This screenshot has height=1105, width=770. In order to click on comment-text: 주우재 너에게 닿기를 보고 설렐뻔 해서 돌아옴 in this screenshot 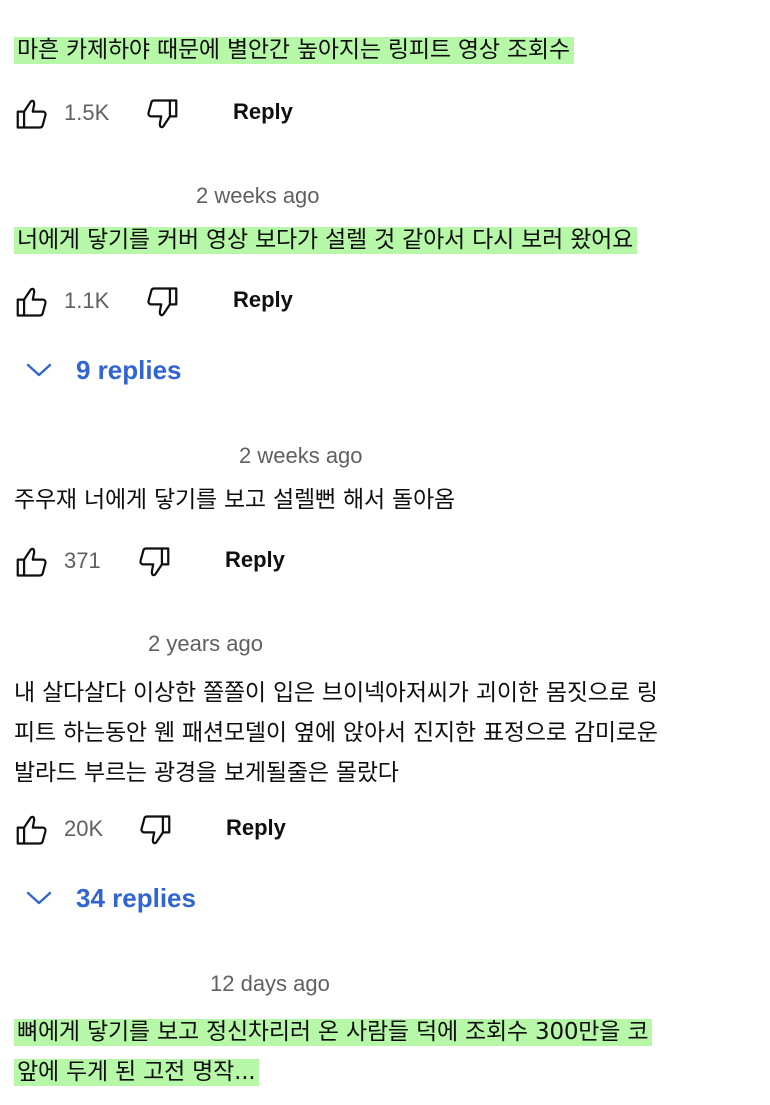, I will do `click(234, 500)`.